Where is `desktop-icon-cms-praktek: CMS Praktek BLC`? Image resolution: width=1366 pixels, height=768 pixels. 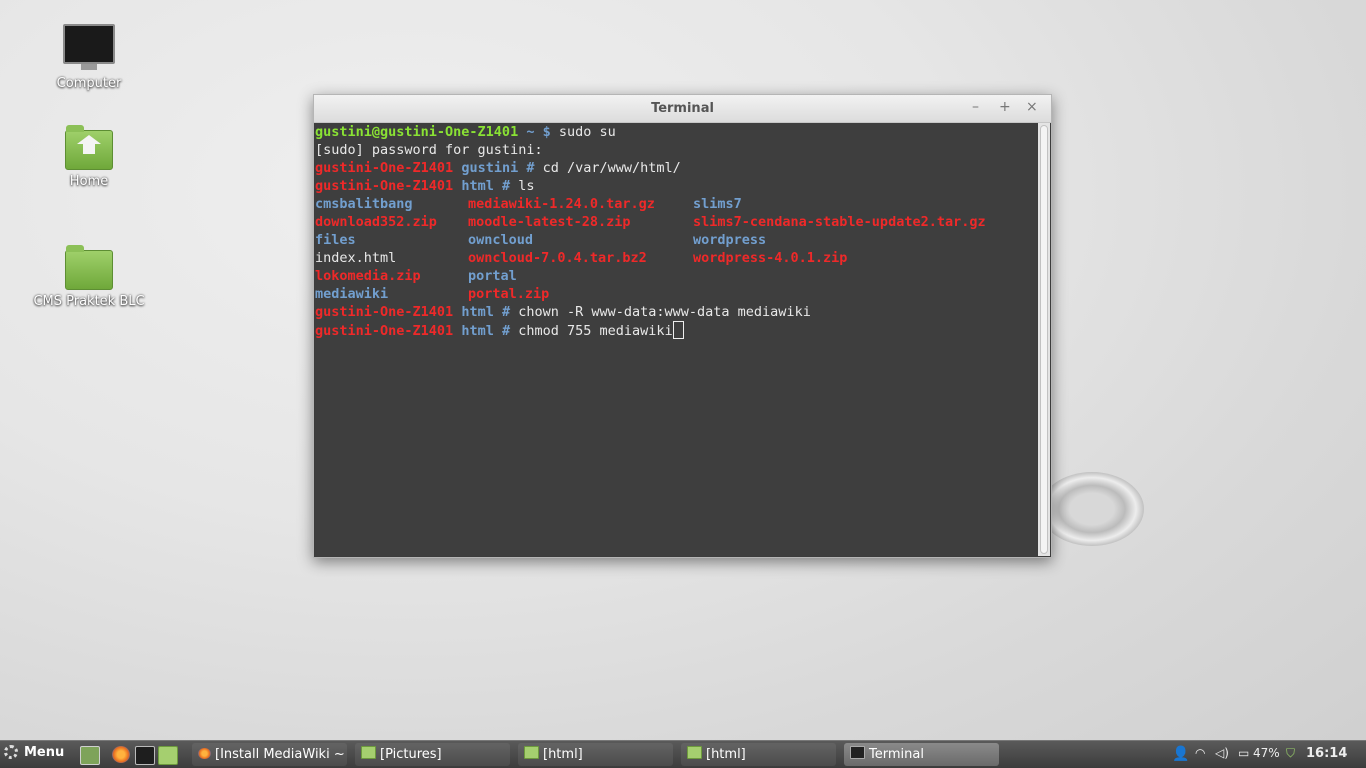 desktop-icon-cms-praktek: CMS Praktek BLC is located at coordinates (89, 277).